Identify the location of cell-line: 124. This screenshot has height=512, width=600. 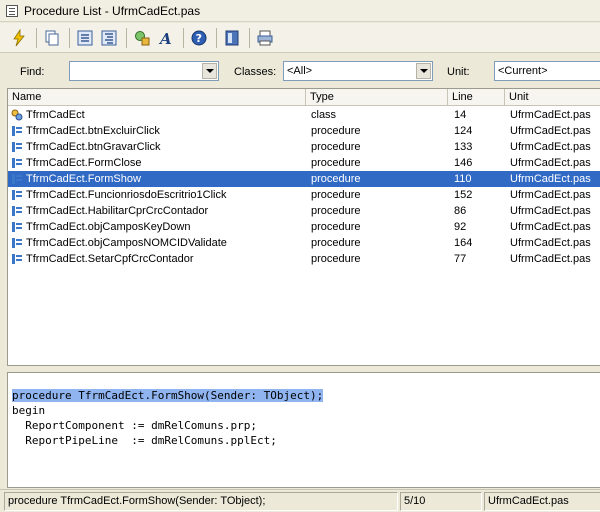
(463, 131).